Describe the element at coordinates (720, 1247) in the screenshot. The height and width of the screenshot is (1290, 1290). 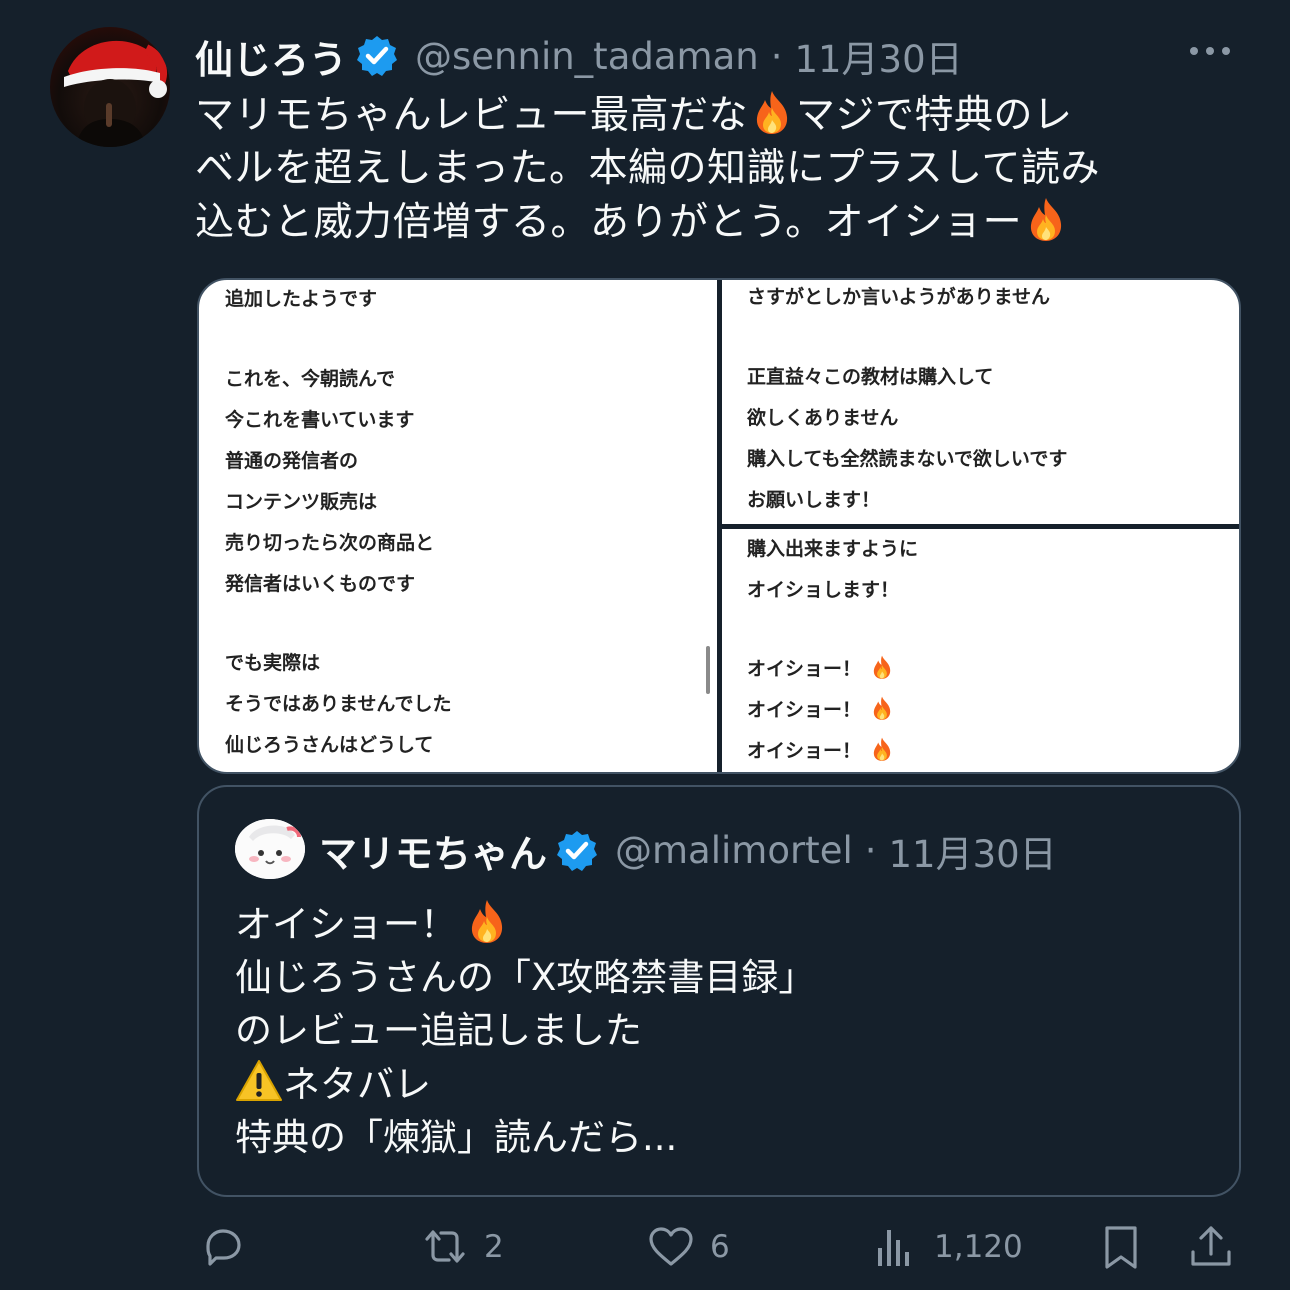
I see `like-count: 6` at that location.